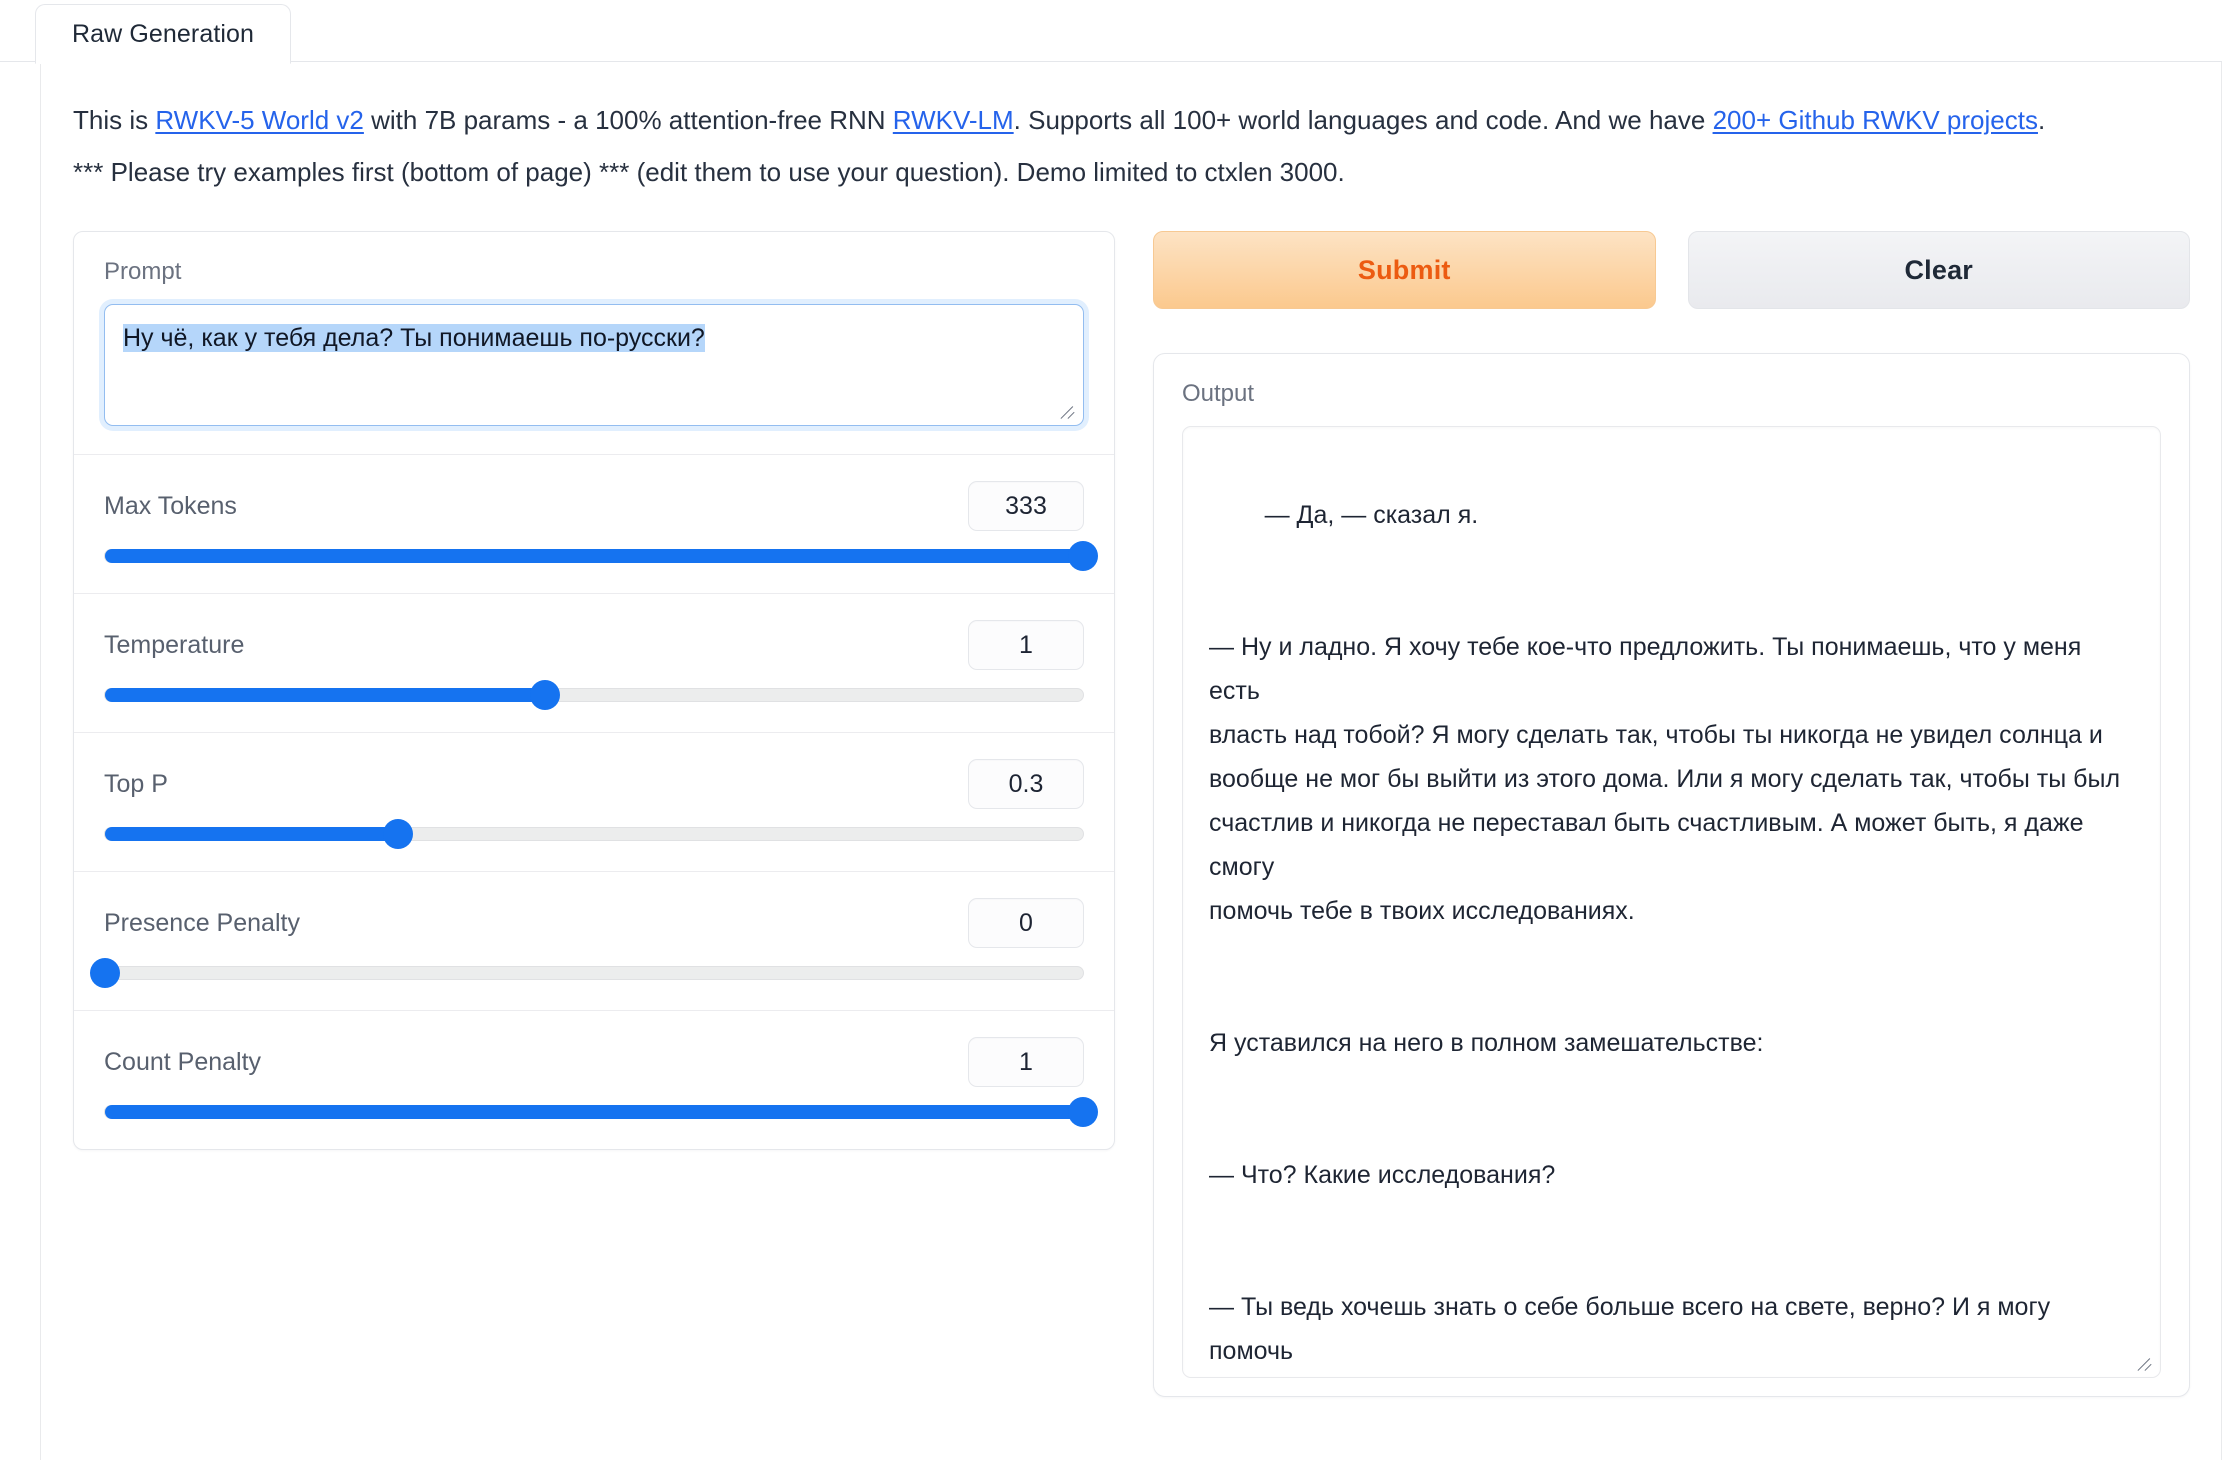  What do you see at coordinates (325, 695) in the screenshot?
I see `slider-fill-temperature` at bounding box center [325, 695].